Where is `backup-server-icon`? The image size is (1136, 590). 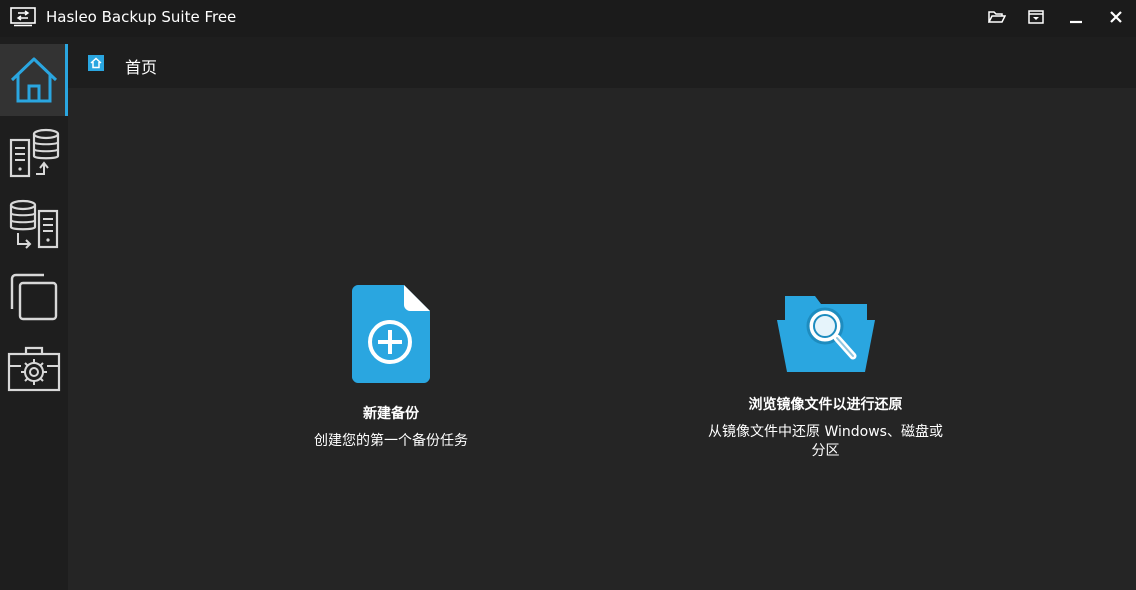
backup-server-icon is located at coordinates (34, 153).